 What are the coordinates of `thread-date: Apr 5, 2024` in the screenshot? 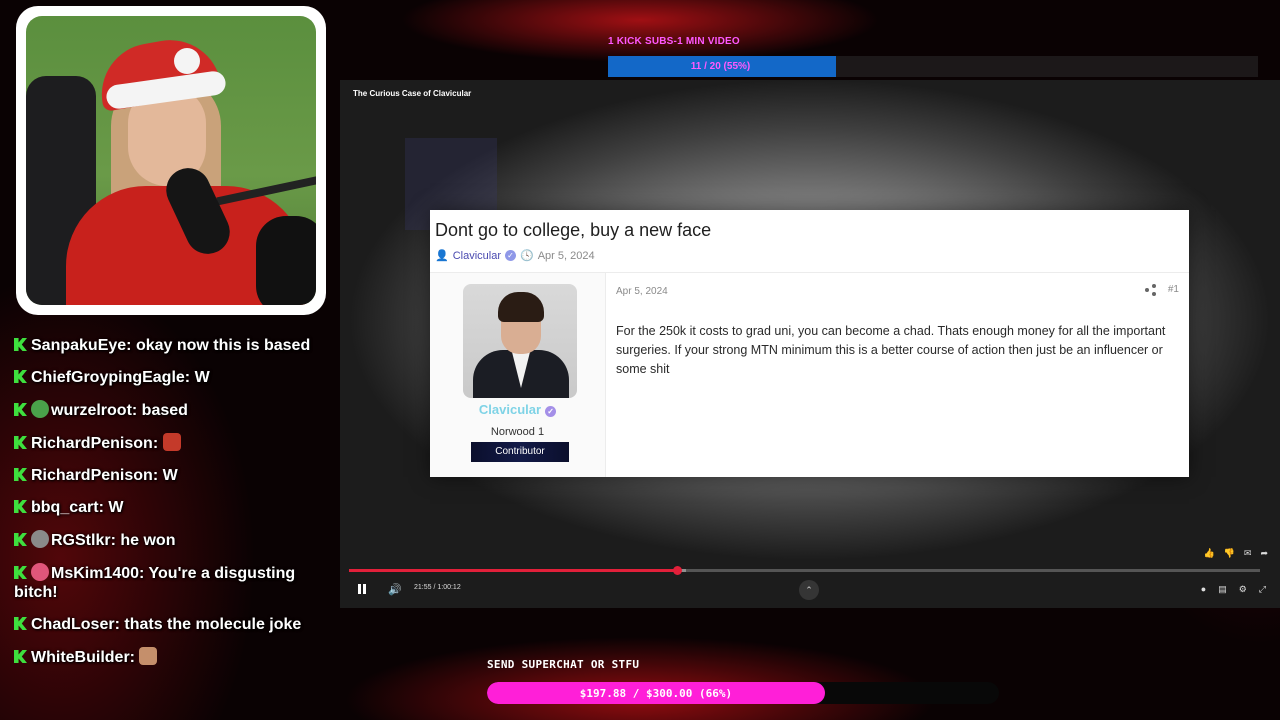 It's located at (566, 255).